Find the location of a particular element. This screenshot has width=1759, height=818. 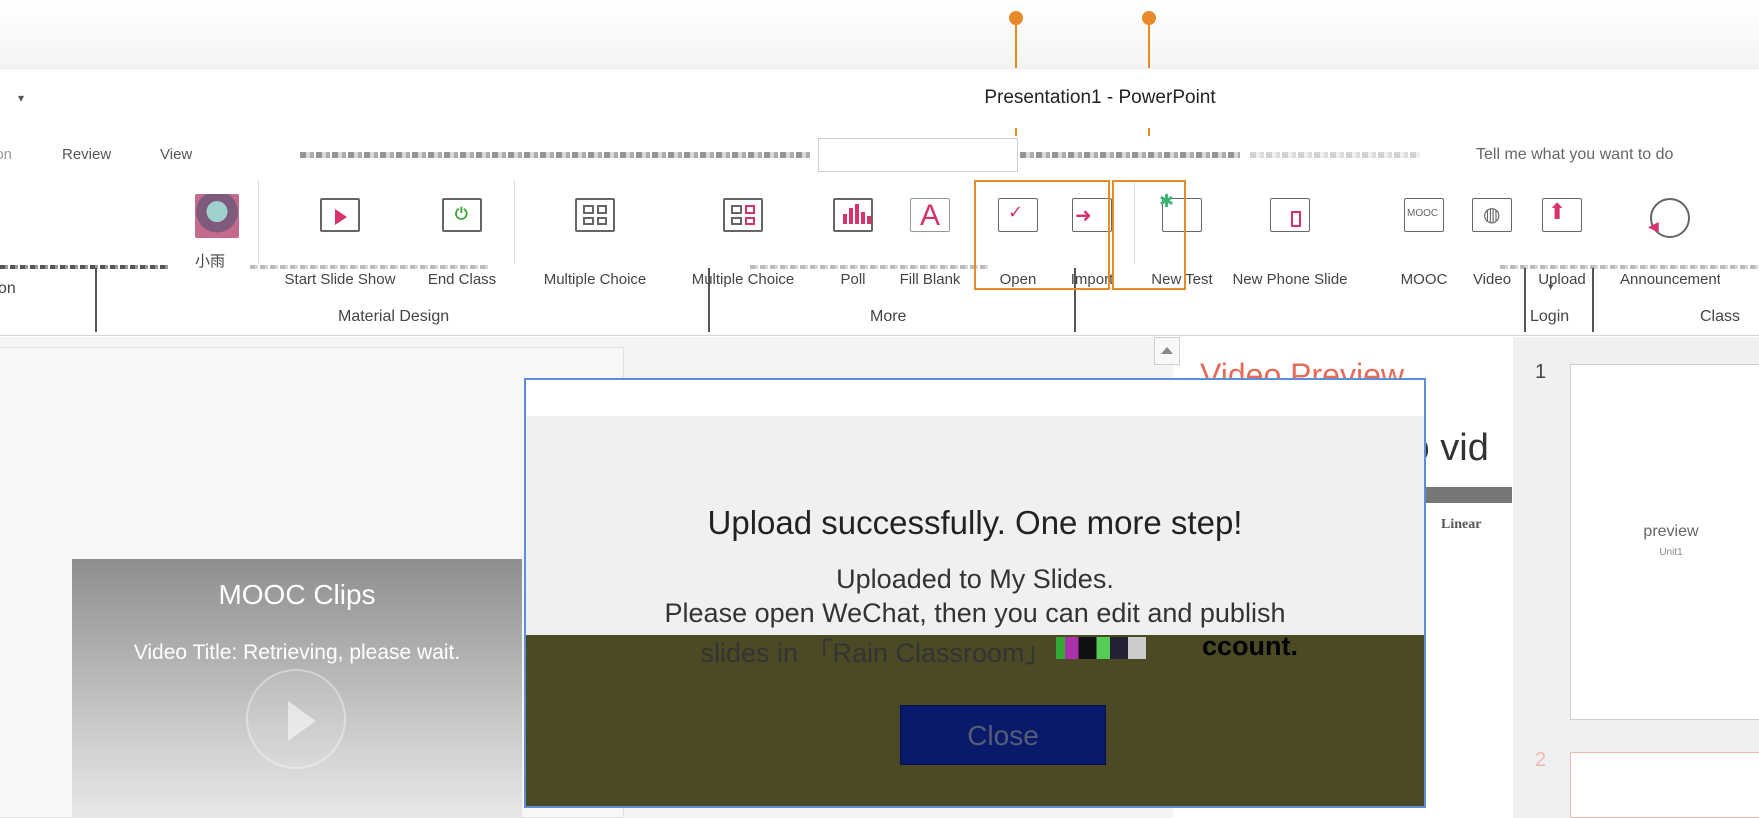

slide-thumbnails-pane: 1 preview Unit1 2 is located at coordinates (1636, 577).